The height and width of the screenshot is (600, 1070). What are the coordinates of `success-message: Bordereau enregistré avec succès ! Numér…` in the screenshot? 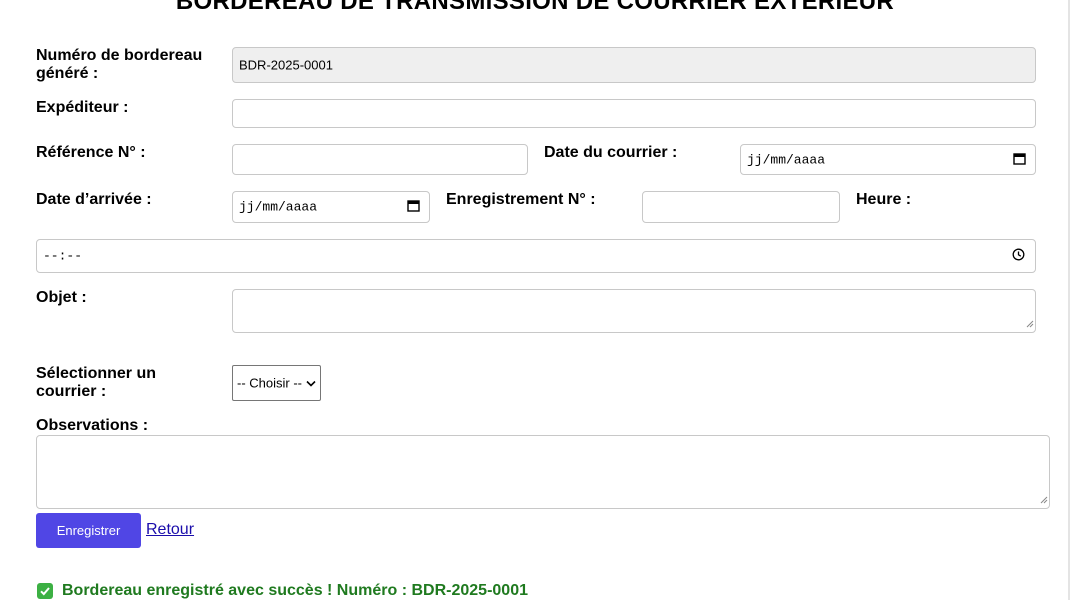 It's located at (282, 591).